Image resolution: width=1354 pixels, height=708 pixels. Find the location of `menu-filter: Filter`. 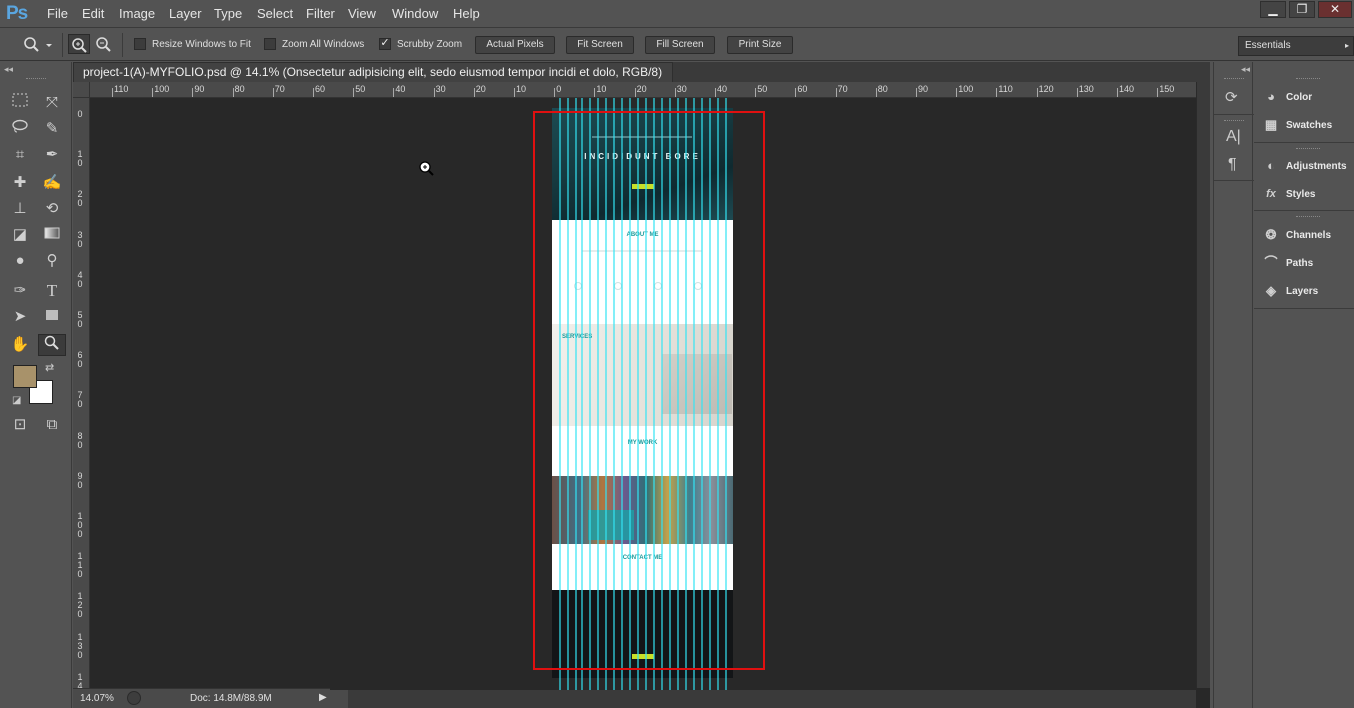

menu-filter: Filter is located at coordinates (320, 13).